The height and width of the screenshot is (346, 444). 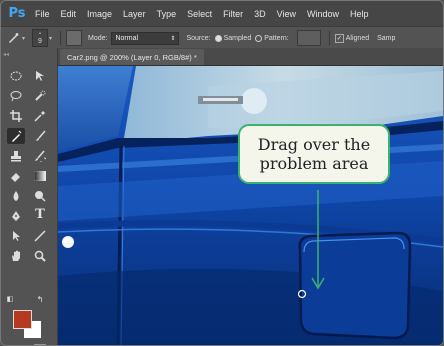 I want to click on sample-label: Samp, so click(x=386, y=38).